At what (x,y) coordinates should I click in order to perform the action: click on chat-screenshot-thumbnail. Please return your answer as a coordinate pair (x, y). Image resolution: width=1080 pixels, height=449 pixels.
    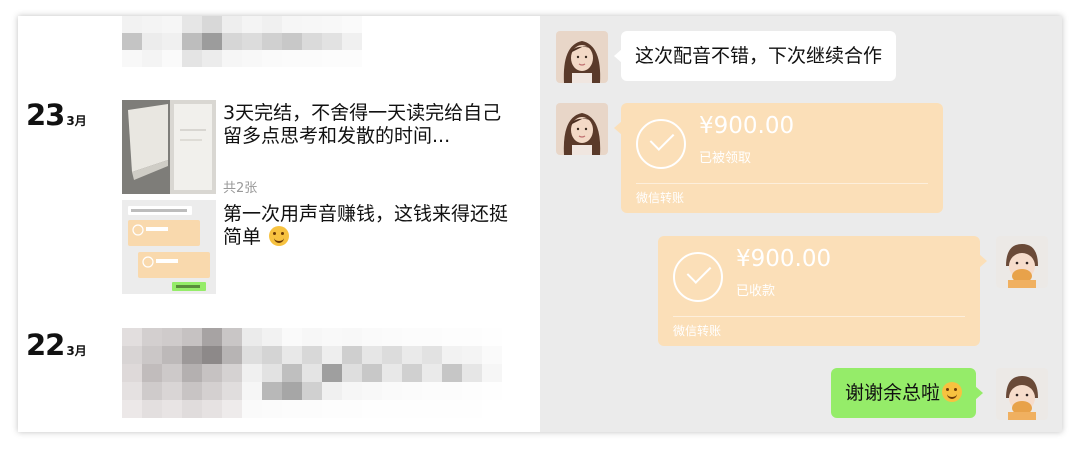
    Looking at the image, I should click on (169, 247).